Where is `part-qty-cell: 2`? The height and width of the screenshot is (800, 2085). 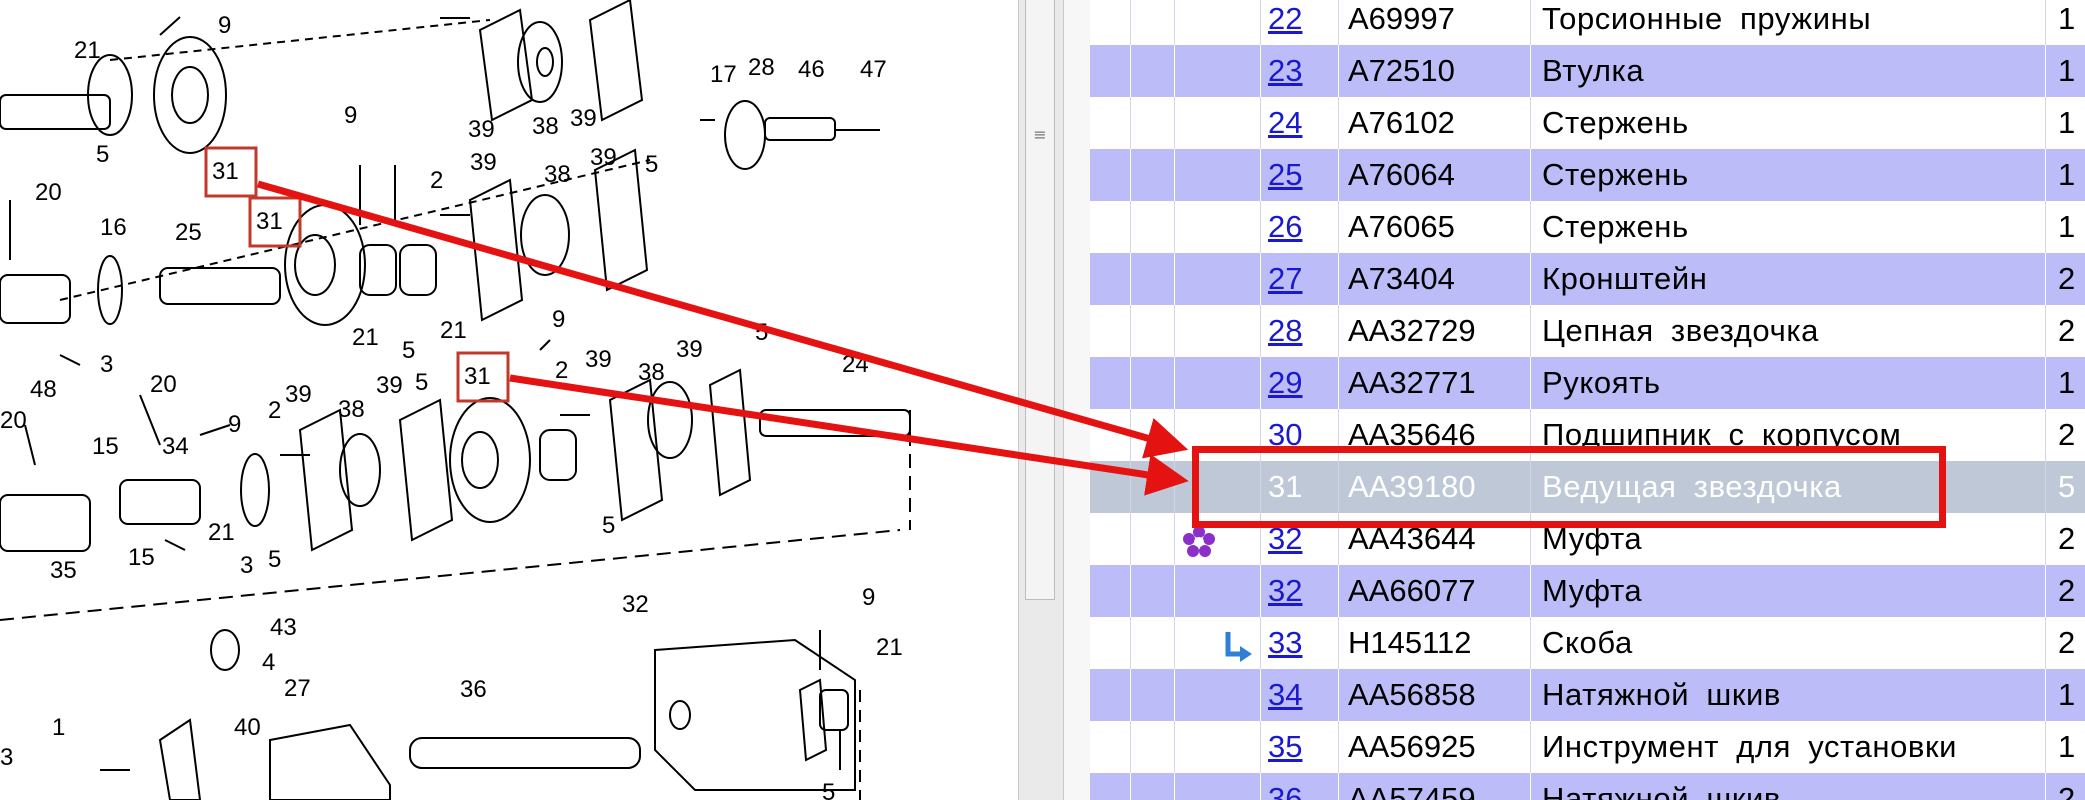 part-qty-cell: 2 is located at coordinates (2067, 278).